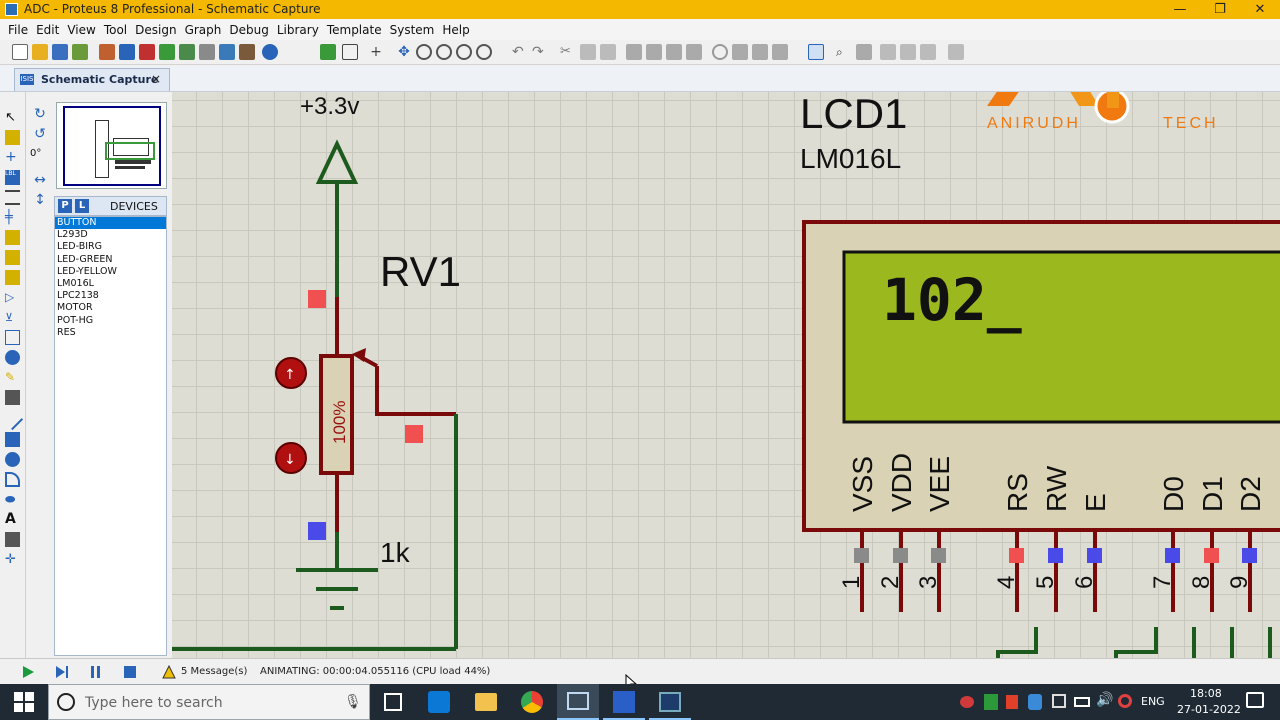  What do you see at coordinates (484, 52) in the screenshot?
I see `zoom-area-icon` at bounding box center [484, 52].